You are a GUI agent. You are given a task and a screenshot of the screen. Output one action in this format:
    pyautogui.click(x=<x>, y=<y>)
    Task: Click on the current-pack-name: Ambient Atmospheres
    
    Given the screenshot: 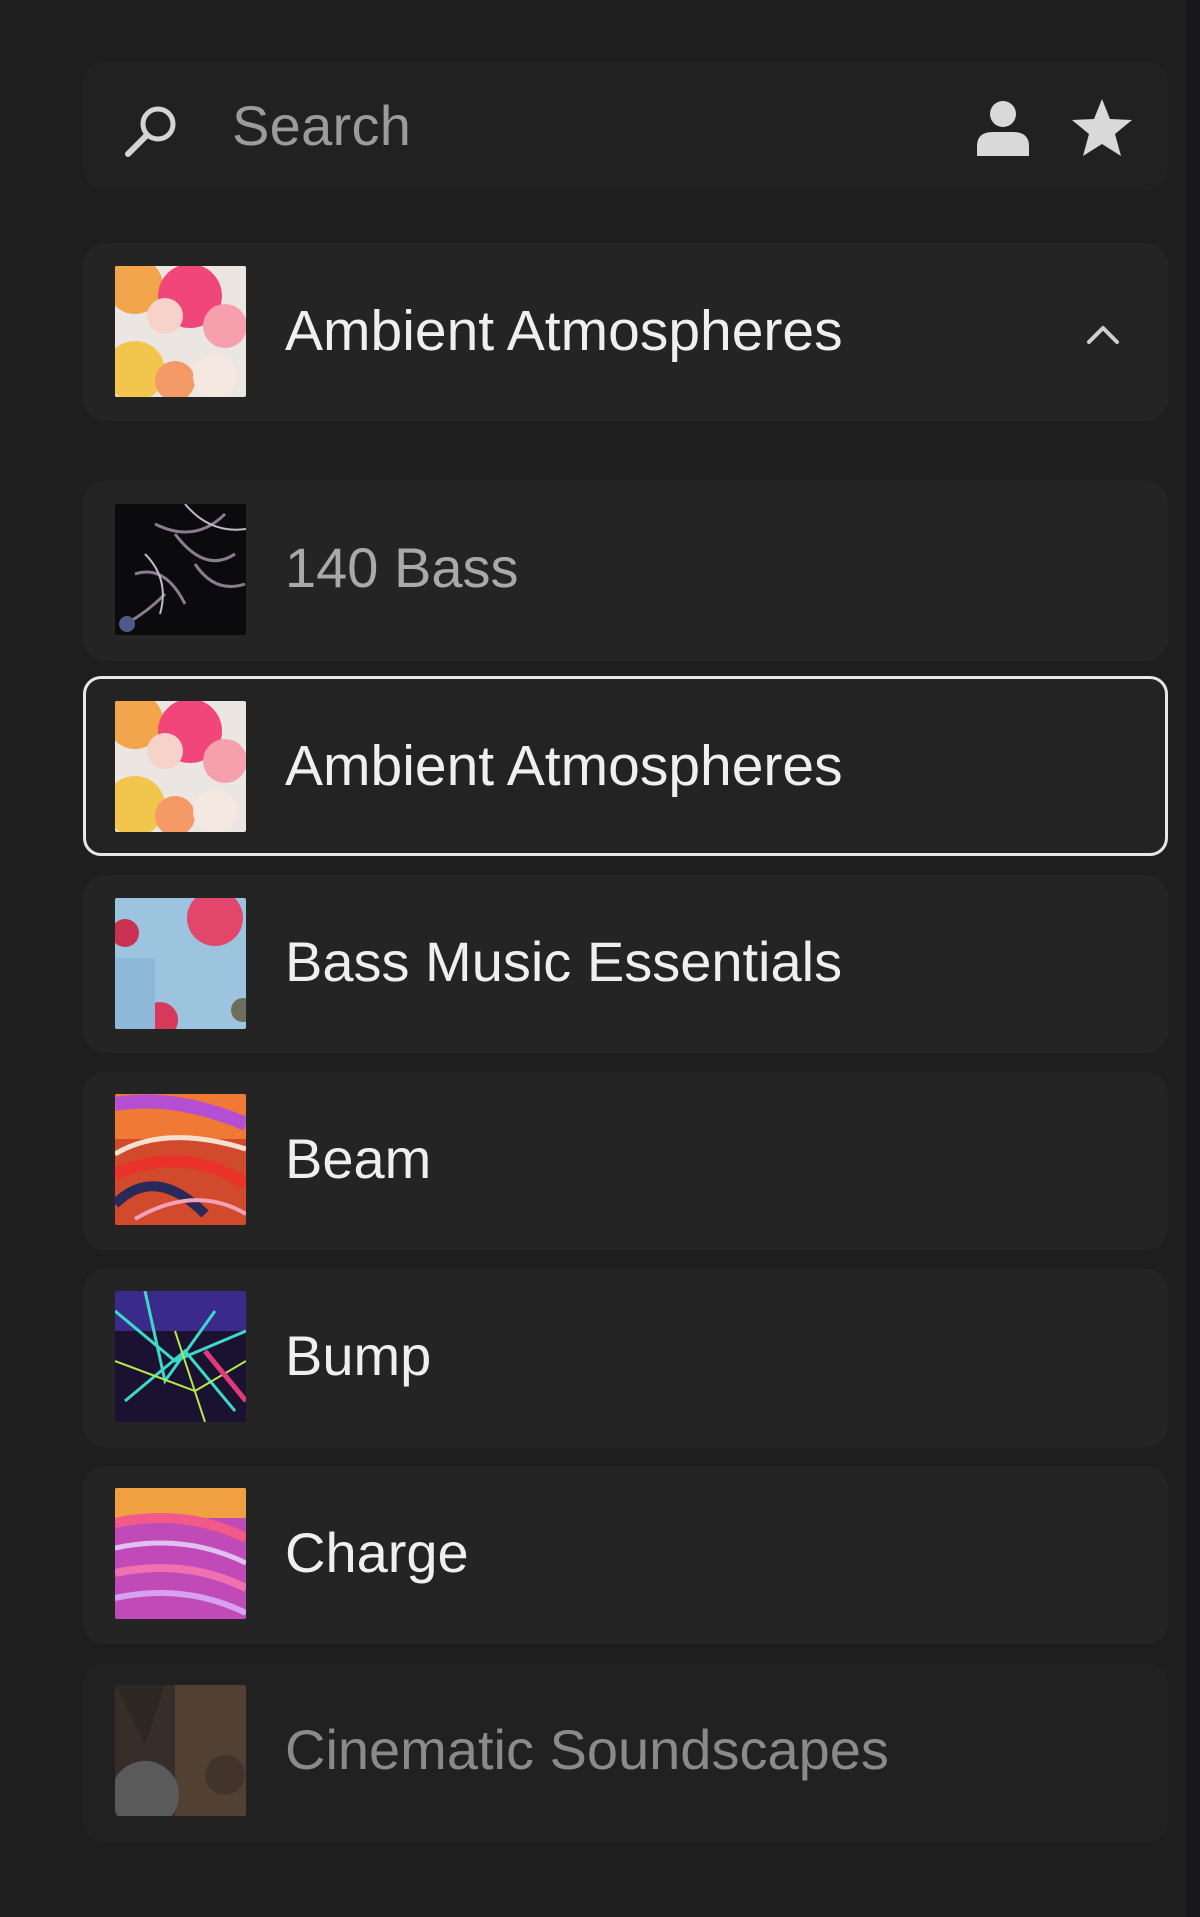 What is the action you would take?
    pyautogui.click(x=564, y=331)
    